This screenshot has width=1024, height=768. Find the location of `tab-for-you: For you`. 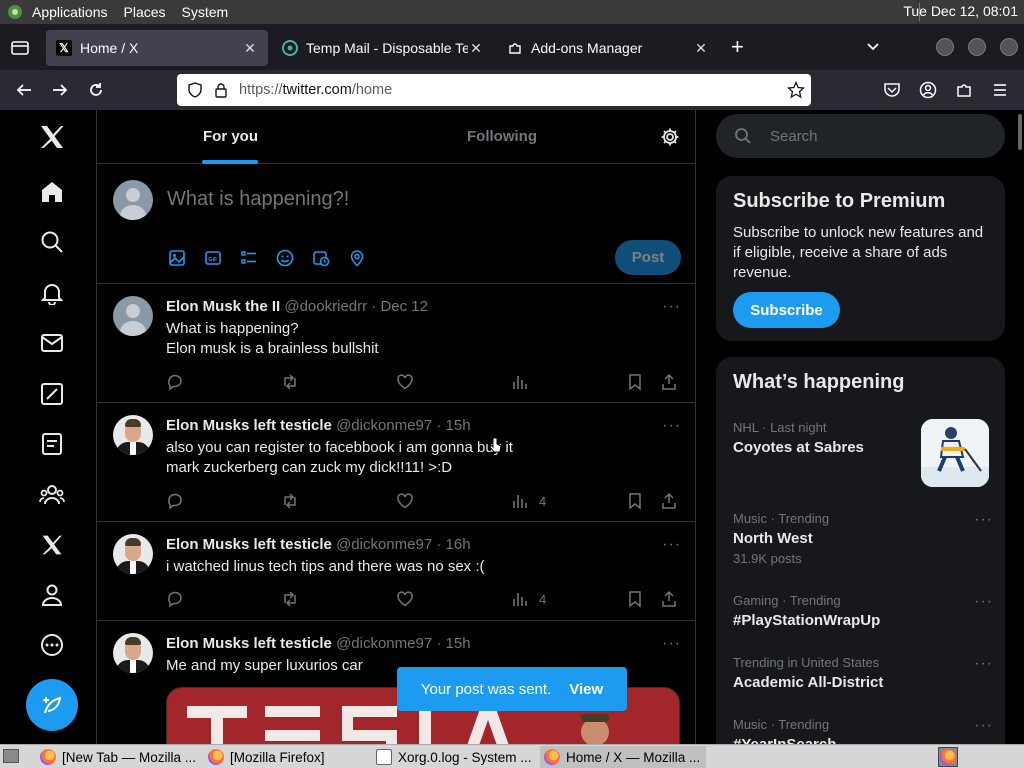

tab-for-you: For you is located at coordinates (230, 136).